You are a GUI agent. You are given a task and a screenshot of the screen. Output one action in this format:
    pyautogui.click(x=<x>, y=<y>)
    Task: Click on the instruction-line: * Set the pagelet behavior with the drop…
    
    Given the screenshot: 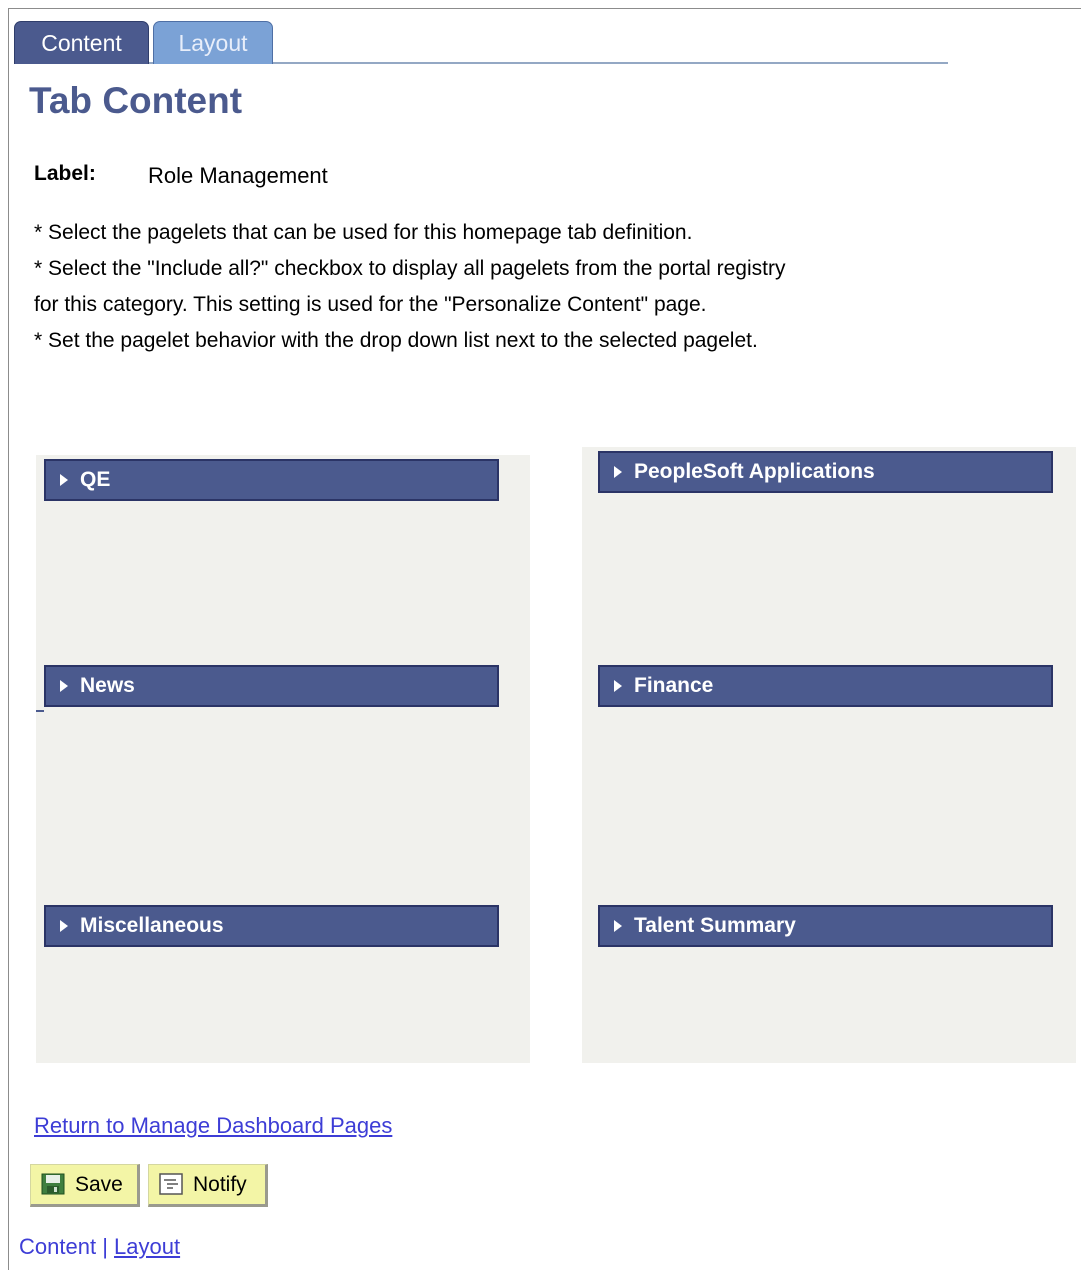 What is the action you would take?
    pyautogui.click(x=396, y=340)
    